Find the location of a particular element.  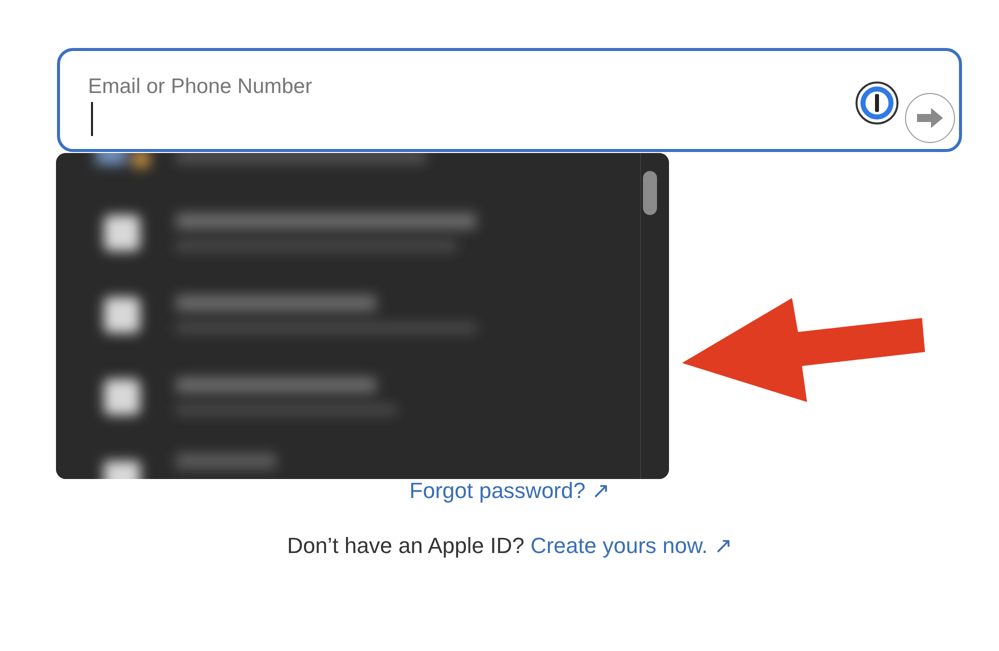

email-input-box: Email or Phone Number is located at coordinates (509, 100).